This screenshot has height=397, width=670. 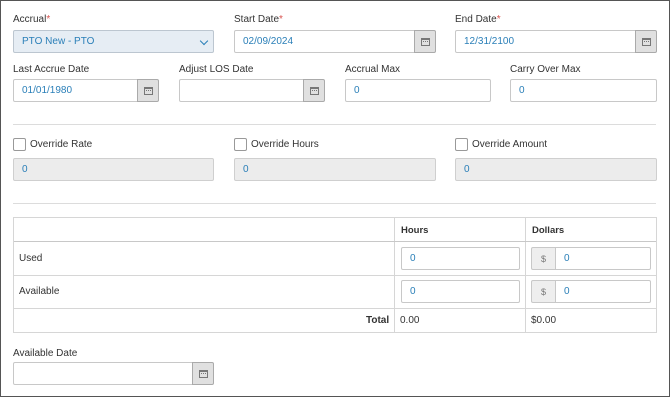 What do you see at coordinates (324, 41) in the screenshot?
I see `start-date-input: 02/09/2024` at bounding box center [324, 41].